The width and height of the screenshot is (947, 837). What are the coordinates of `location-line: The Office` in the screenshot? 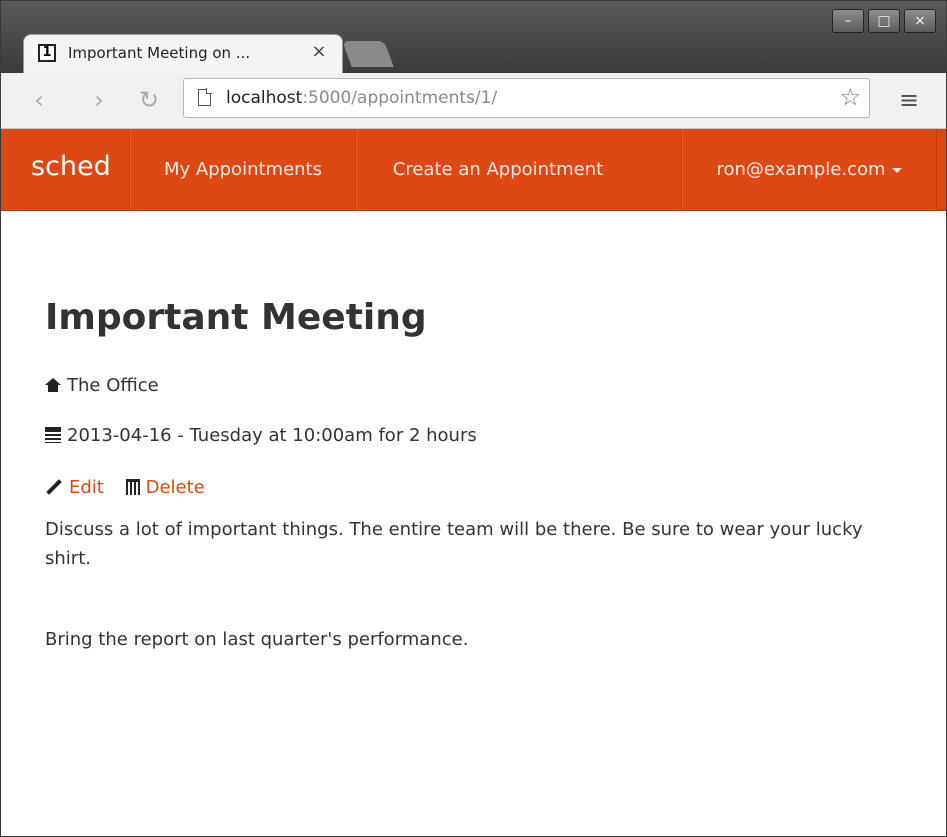 It's located at (102, 385).